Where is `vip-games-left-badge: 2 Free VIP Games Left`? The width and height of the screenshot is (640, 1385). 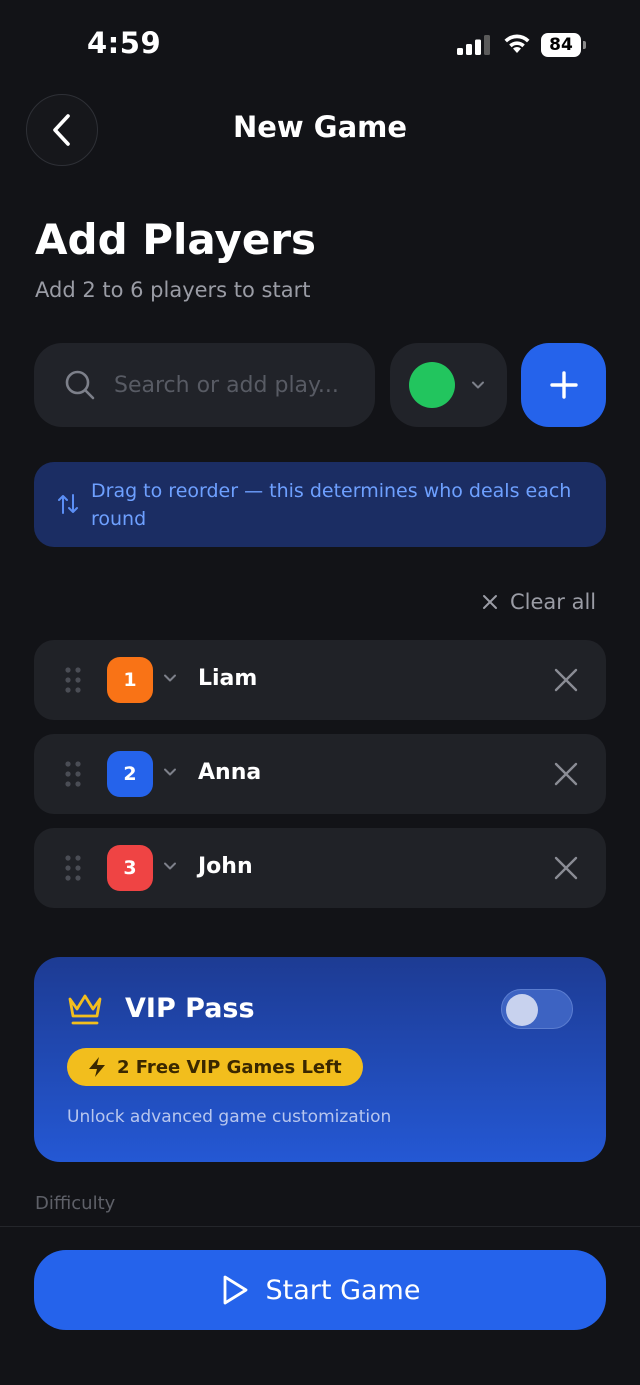
vip-games-left-badge: 2 Free VIP Games Left is located at coordinates (215, 1067).